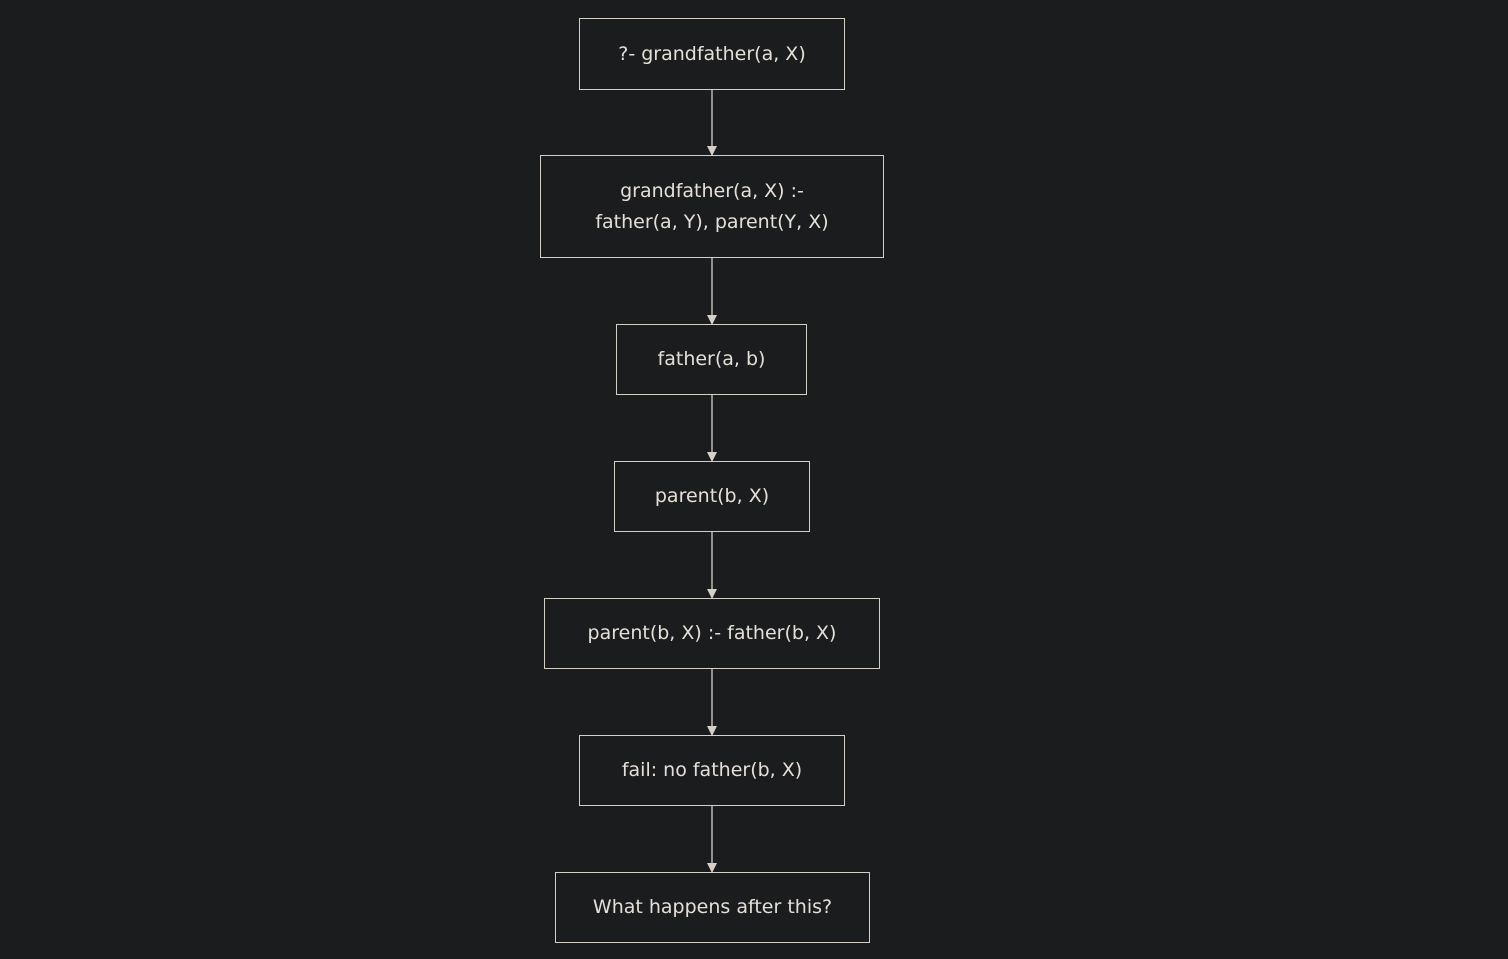  I want to click on node-label: fail: no father(b, X), so click(712, 770).